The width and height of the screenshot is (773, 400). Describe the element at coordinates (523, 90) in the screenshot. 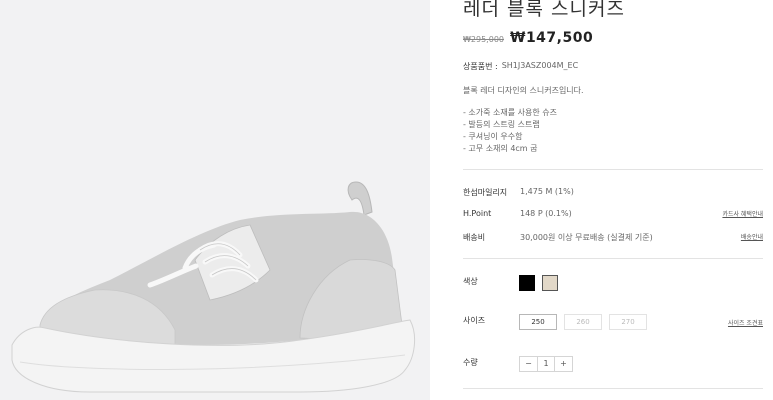

I see `product-description: 블록 레더 디자인의 스니커즈입니다.` at that location.